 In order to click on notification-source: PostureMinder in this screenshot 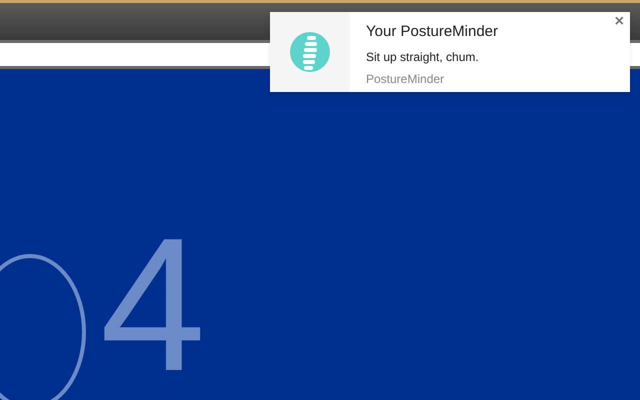, I will do `click(405, 79)`.